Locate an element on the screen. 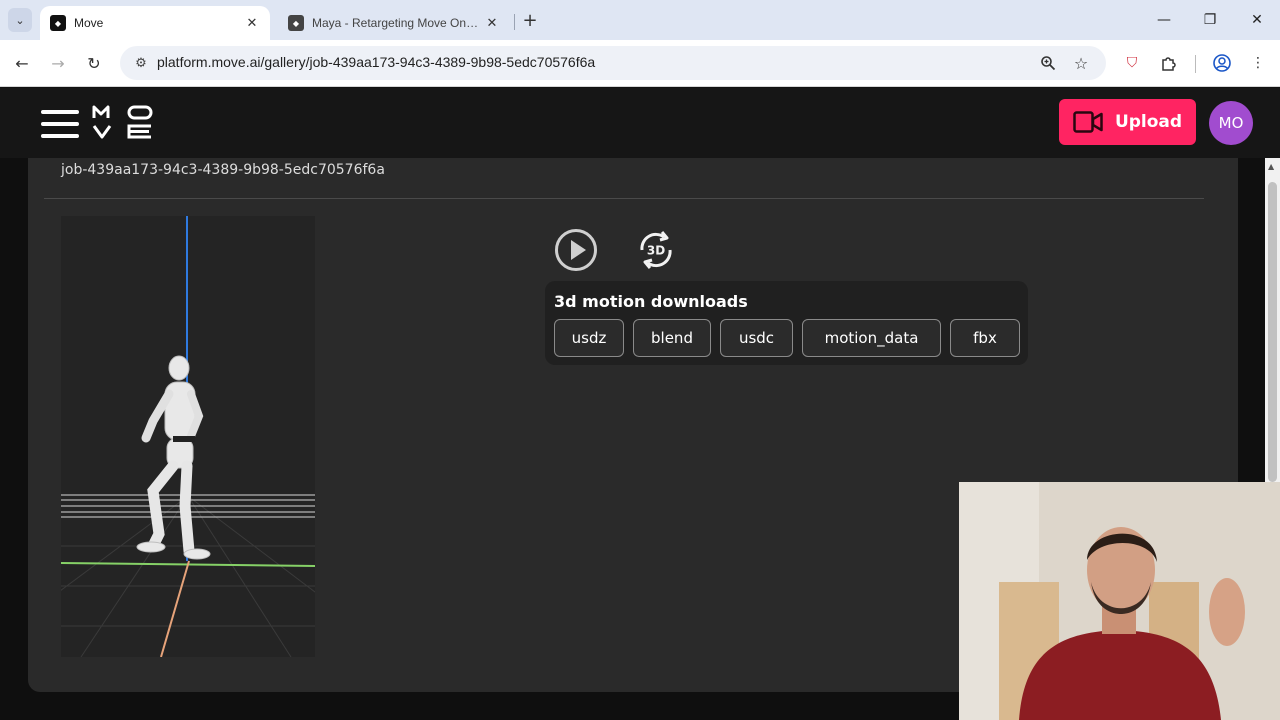  divider is located at coordinates (624, 198).